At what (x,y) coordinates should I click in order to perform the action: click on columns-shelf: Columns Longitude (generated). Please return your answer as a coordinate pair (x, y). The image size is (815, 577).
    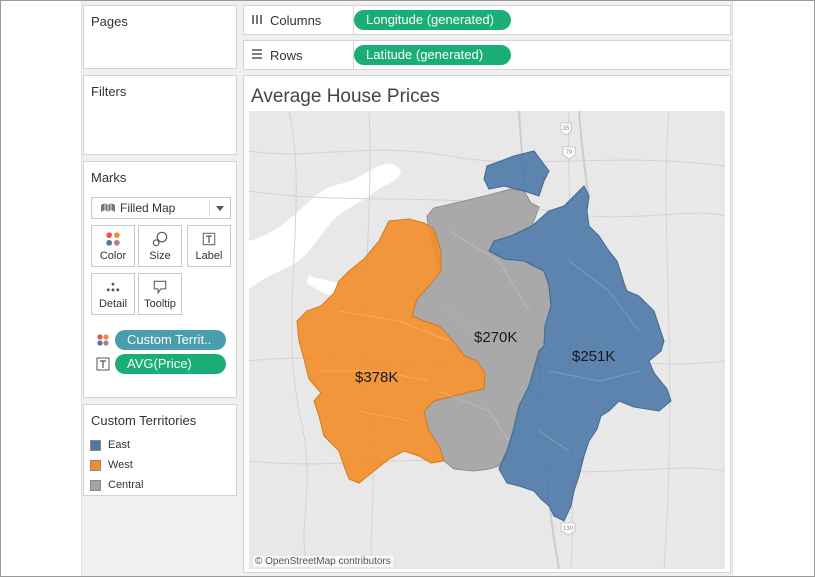
    Looking at the image, I should click on (487, 20).